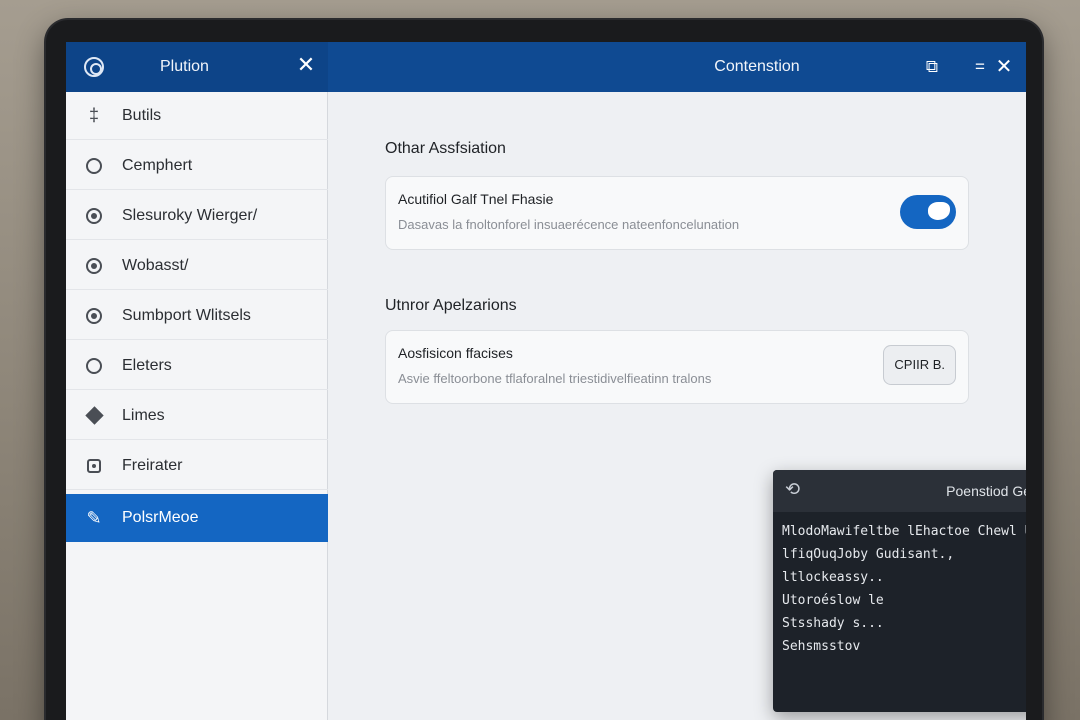  I want to click on sidebar-item-label: Limes, so click(143, 415).